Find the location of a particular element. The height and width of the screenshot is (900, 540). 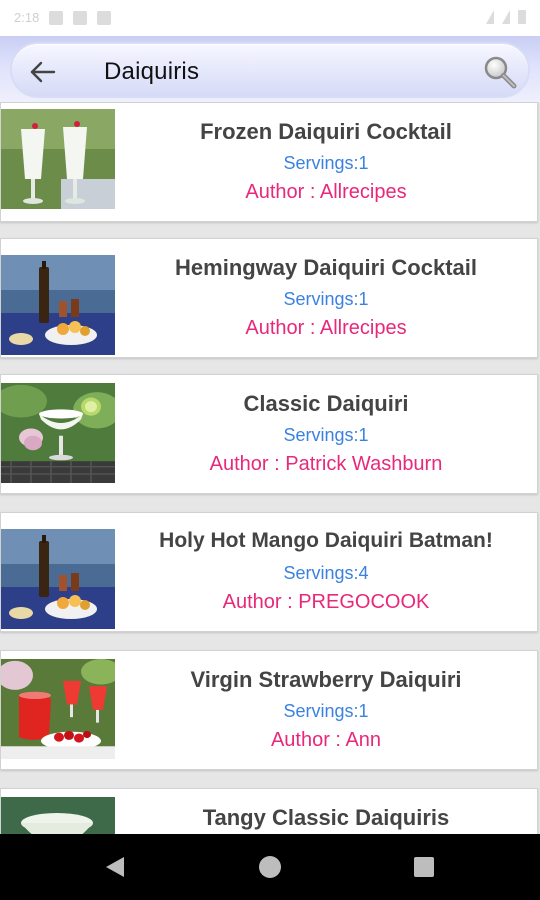

battery-icon is located at coordinates (522, 17).